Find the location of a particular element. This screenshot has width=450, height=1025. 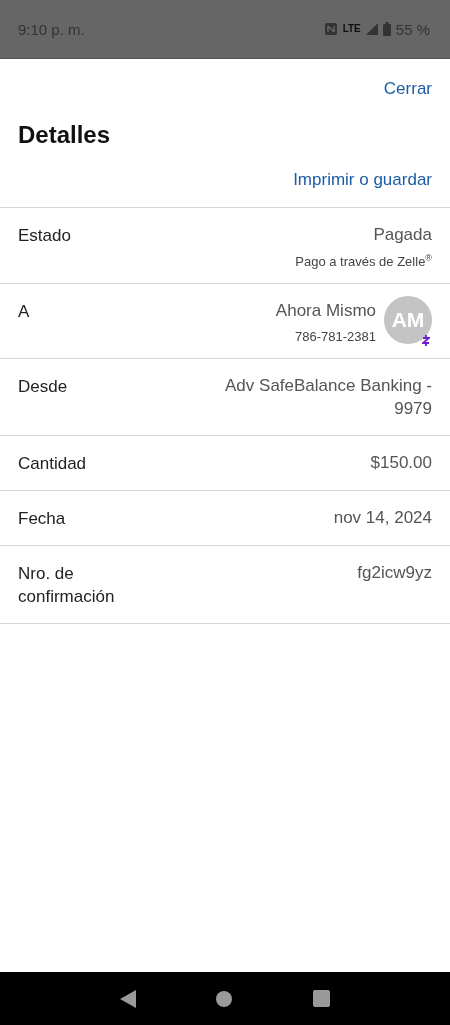

nfc-icon is located at coordinates (330, 29).